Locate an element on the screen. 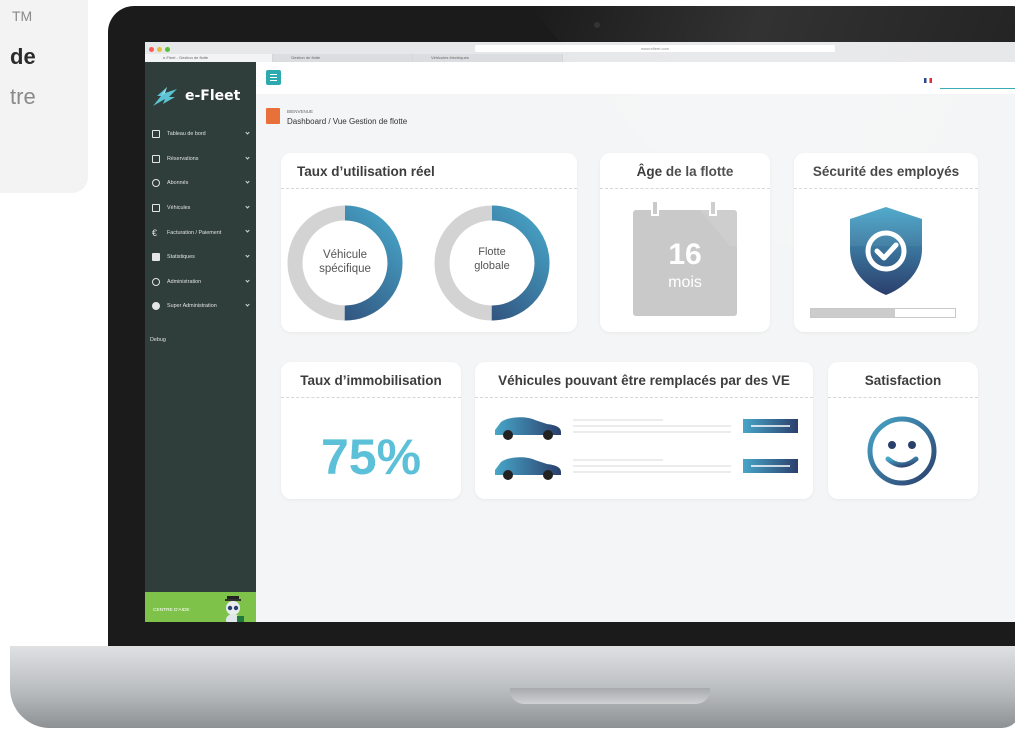 This screenshot has height=729, width=1015. calendar-icon is located at coordinates (156, 158).